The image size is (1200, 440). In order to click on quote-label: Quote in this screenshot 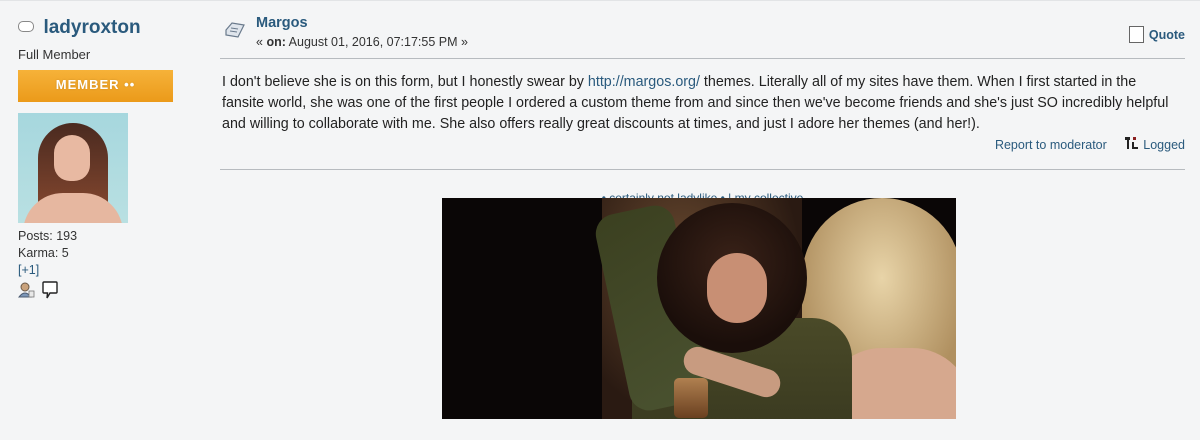, I will do `click(1166, 34)`.